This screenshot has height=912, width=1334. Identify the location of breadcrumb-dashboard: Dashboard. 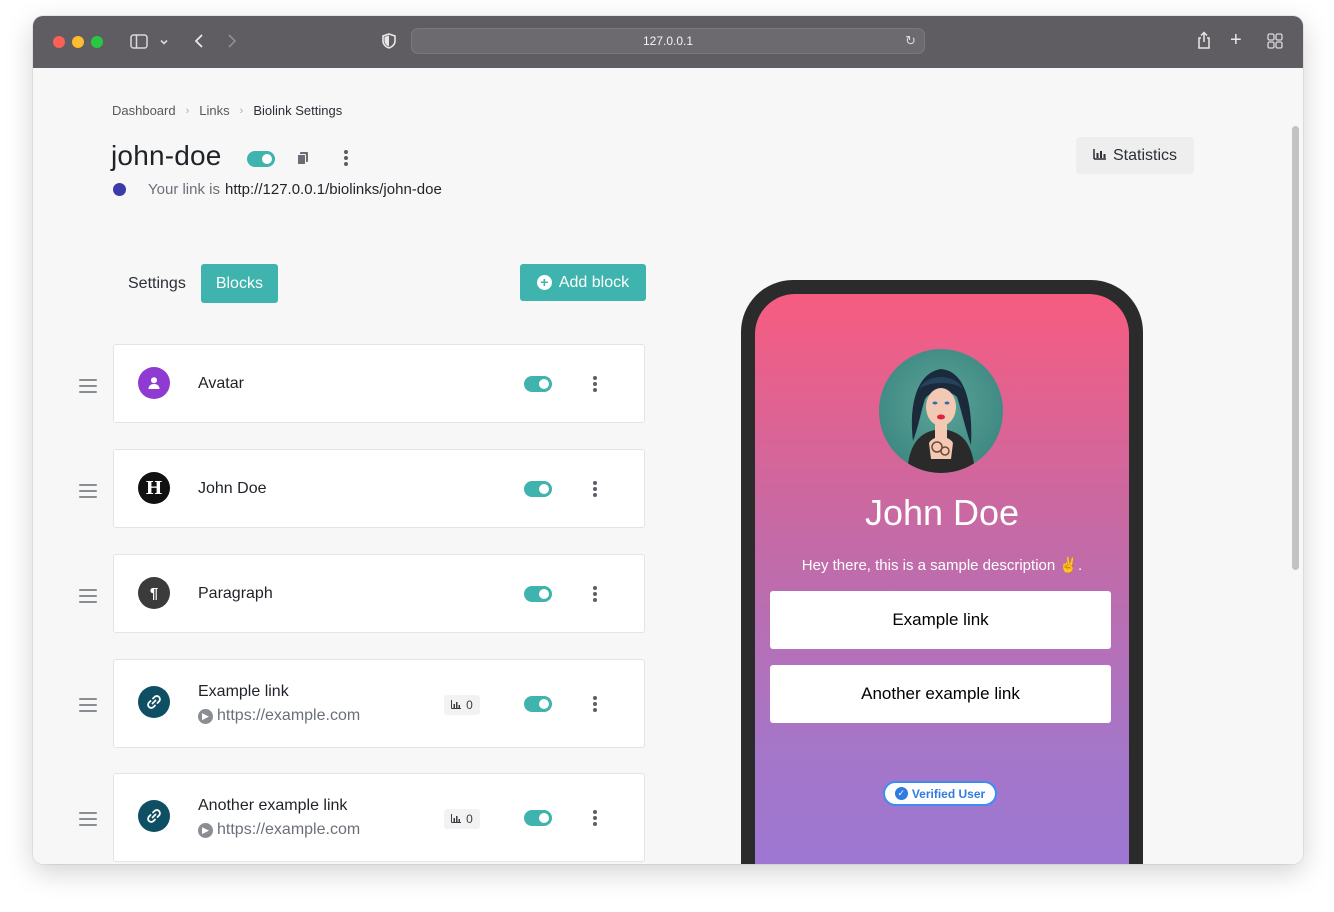
(144, 110).